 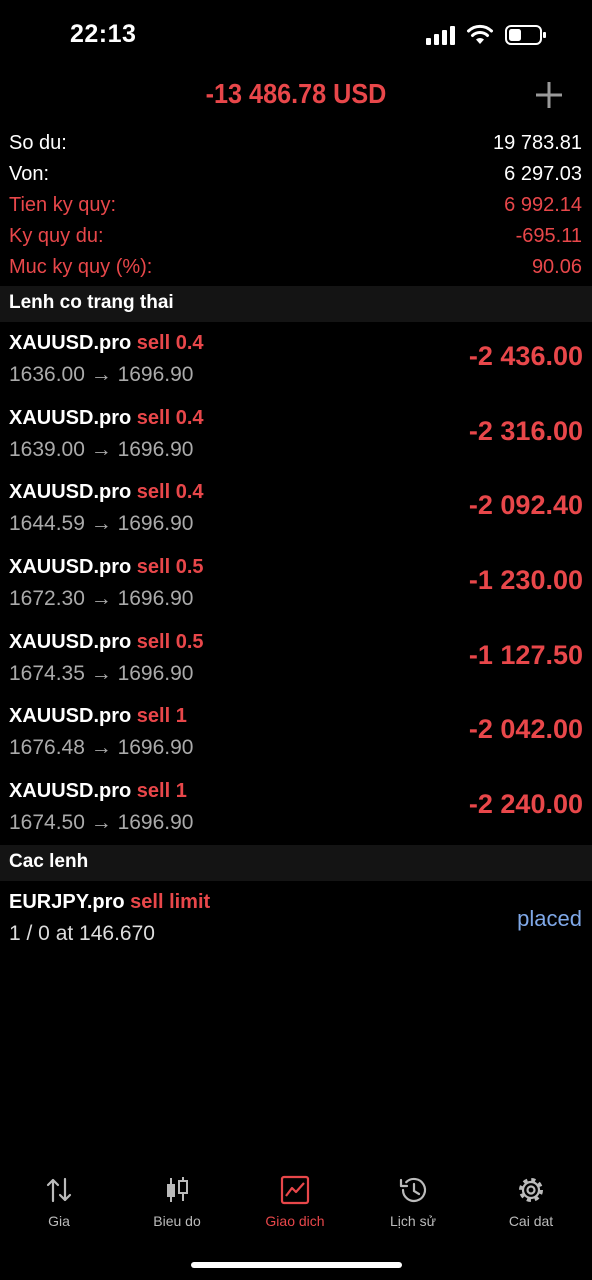 I want to click on total-profit-loss: -13 486.78 USD, so click(x=296, y=93).